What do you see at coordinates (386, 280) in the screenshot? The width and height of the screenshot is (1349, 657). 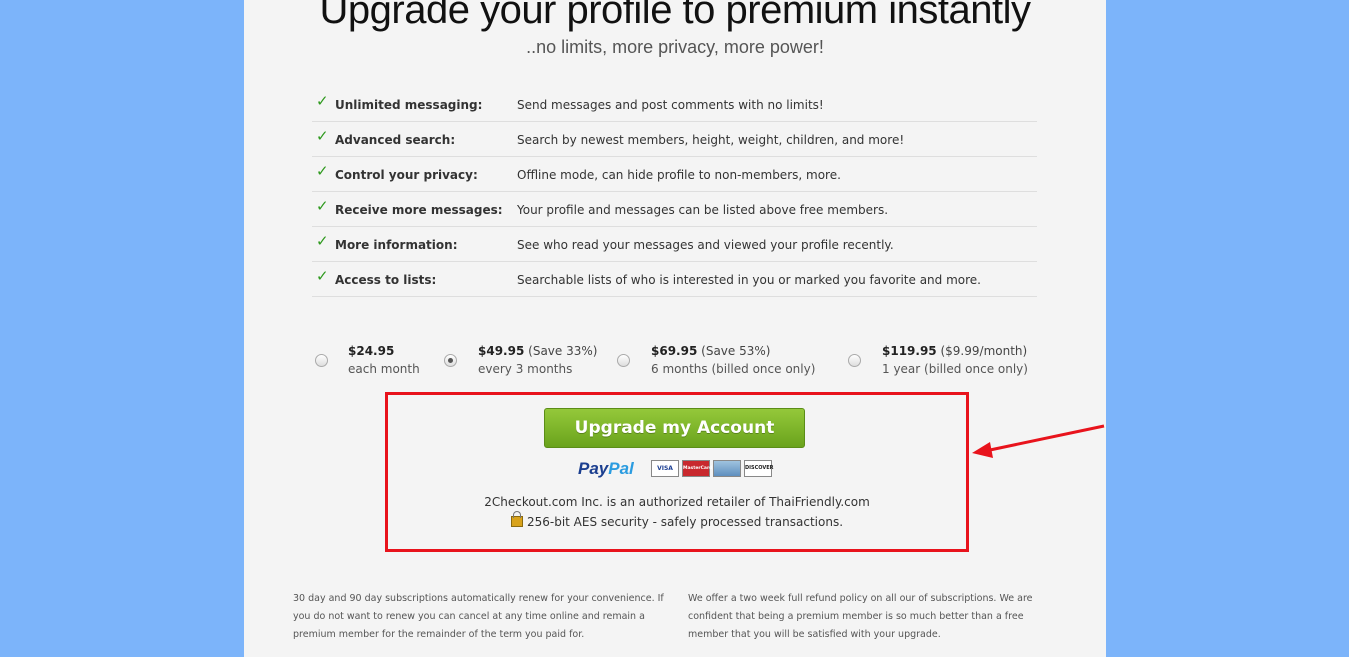 I see `feature-name: Access to lists:` at bounding box center [386, 280].